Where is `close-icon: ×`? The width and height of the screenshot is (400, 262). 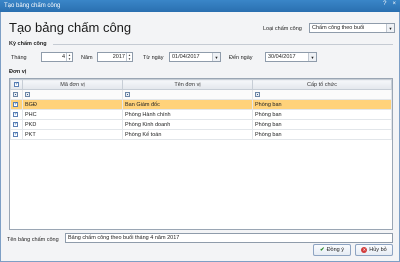 close-icon: × is located at coordinates (394, 4).